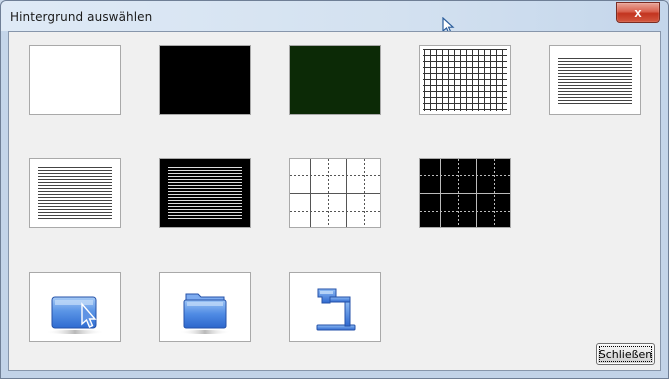 The image size is (669, 379). Describe the element at coordinates (334, 16) in the screenshot. I see `title-bar: Hintergrund auswählen x` at that location.